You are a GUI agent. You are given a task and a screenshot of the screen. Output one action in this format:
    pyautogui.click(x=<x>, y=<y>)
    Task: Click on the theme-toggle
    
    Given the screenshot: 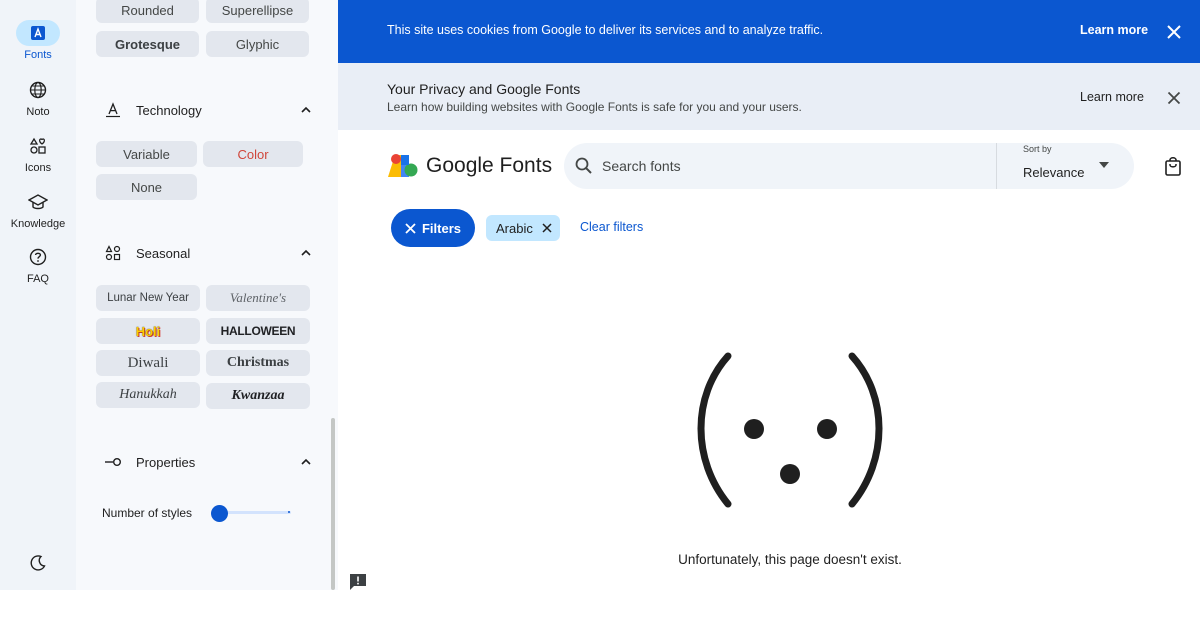 What is the action you would take?
    pyautogui.click(x=38, y=563)
    